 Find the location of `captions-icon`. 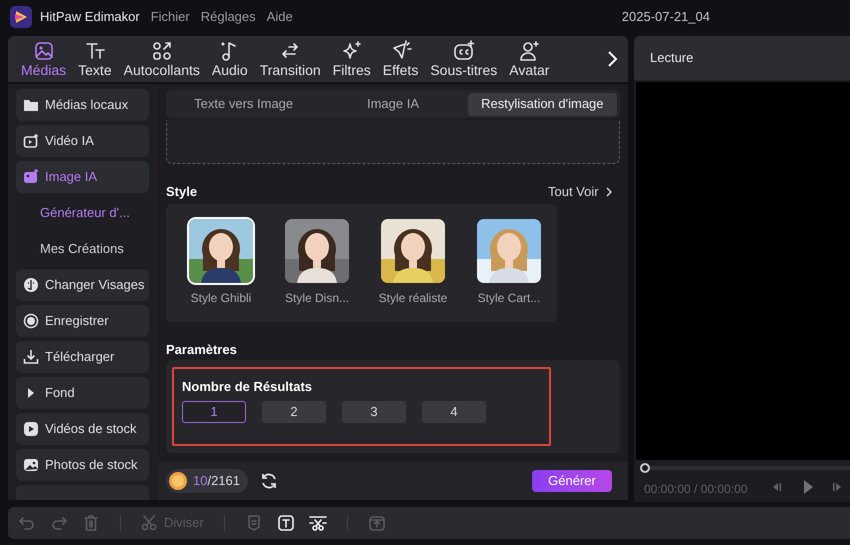

captions-icon is located at coordinates (463, 51).